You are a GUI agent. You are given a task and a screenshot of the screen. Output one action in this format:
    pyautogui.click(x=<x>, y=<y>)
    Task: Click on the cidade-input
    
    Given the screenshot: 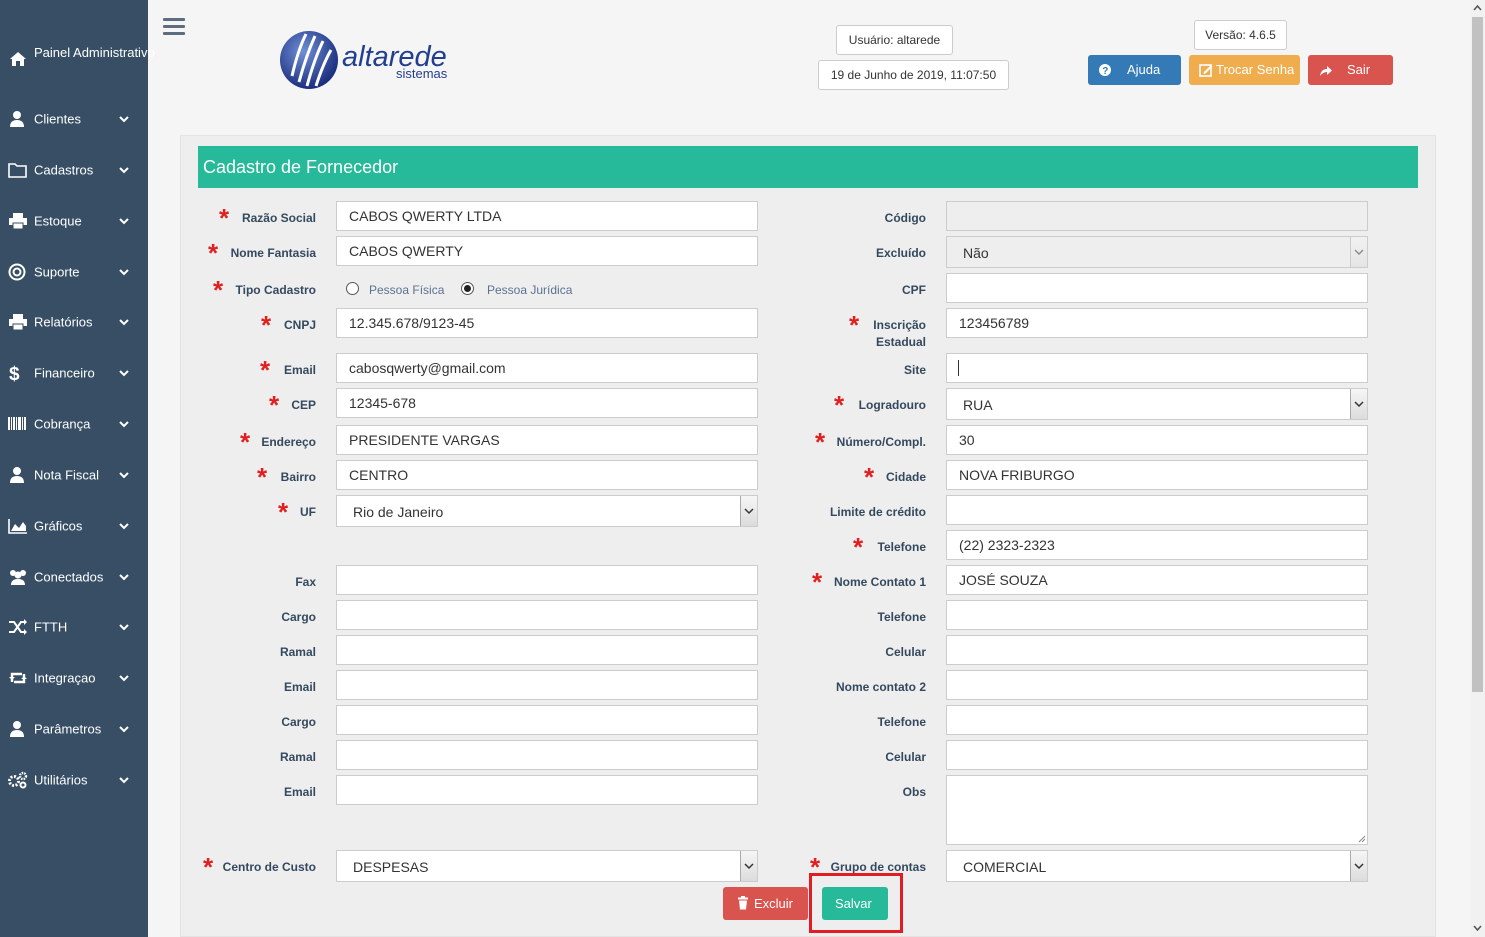 What is the action you would take?
    pyautogui.click(x=1157, y=475)
    